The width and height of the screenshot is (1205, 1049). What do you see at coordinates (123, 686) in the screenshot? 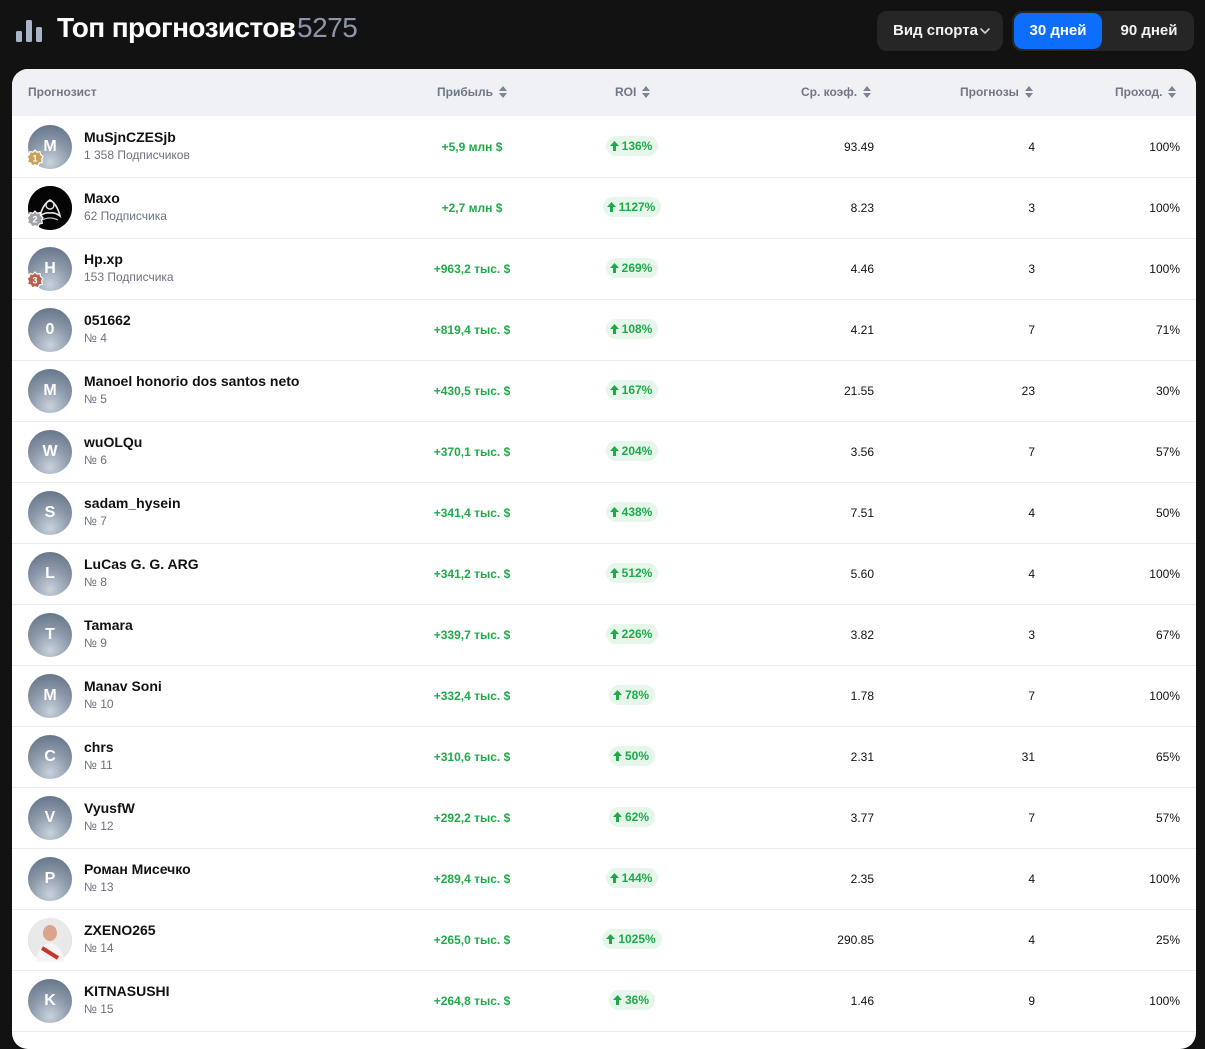
I see `forecaster-name: Manav Soni` at bounding box center [123, 686].